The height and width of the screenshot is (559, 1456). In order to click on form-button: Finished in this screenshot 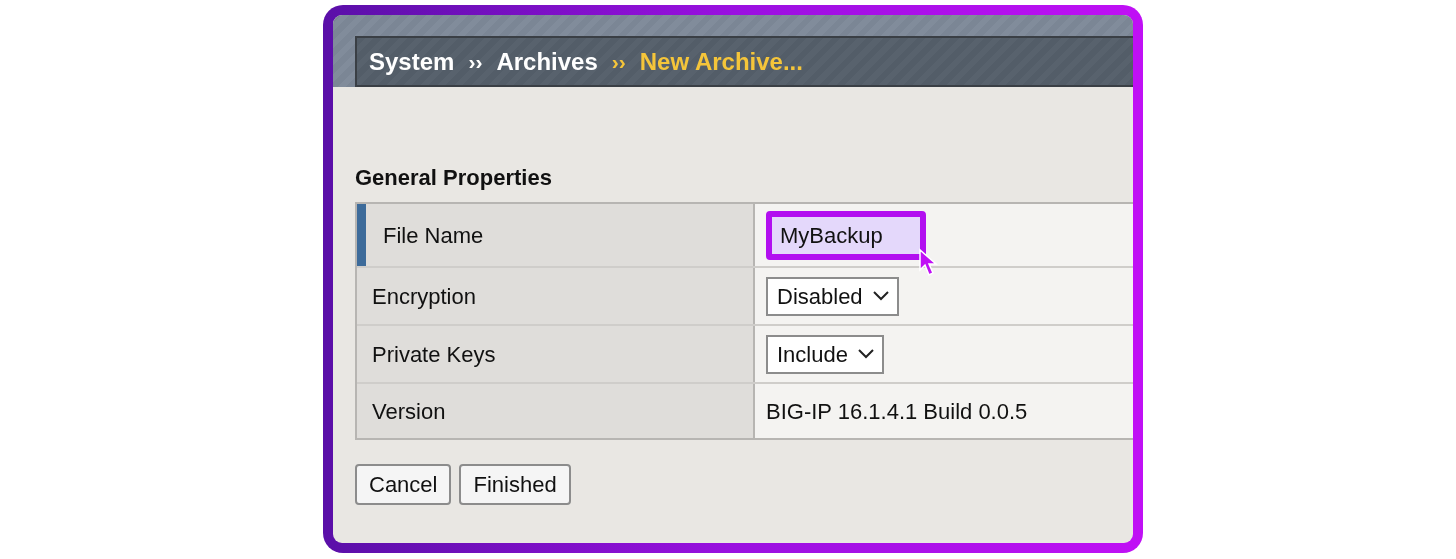, I will do `click(515, 484)`.